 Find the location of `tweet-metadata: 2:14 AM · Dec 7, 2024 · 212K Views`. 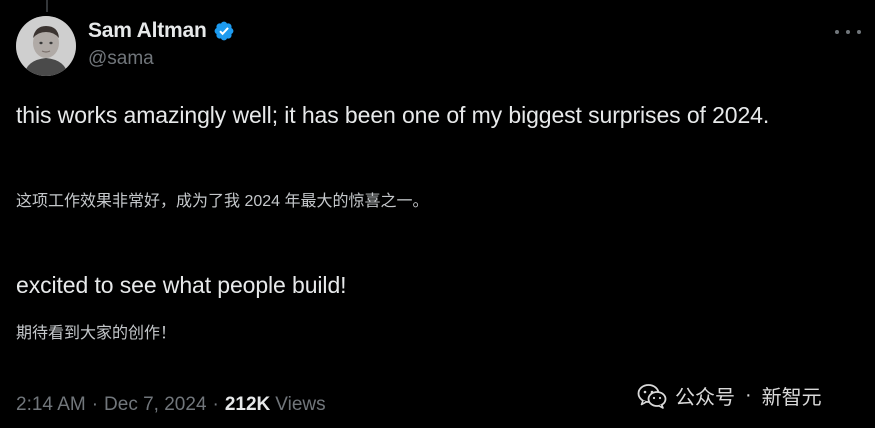

tweet-metadata: 2:14 AM · Dec 7, 2024 · 212K Views is located at coordinates (171, 405).